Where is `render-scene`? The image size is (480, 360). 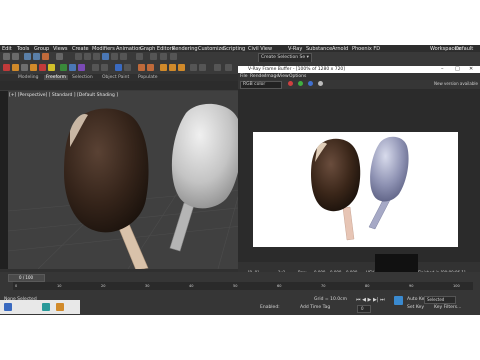
render-scene is located at coordinates (360, 188).